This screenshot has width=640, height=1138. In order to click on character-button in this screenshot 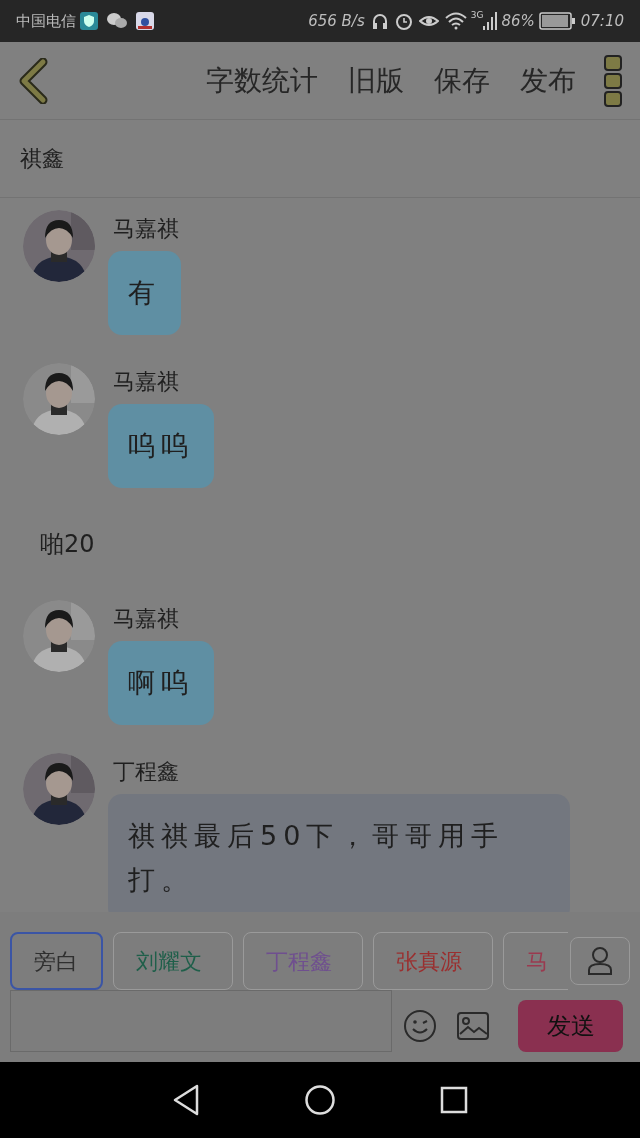, I will do `click(600, 961)`.